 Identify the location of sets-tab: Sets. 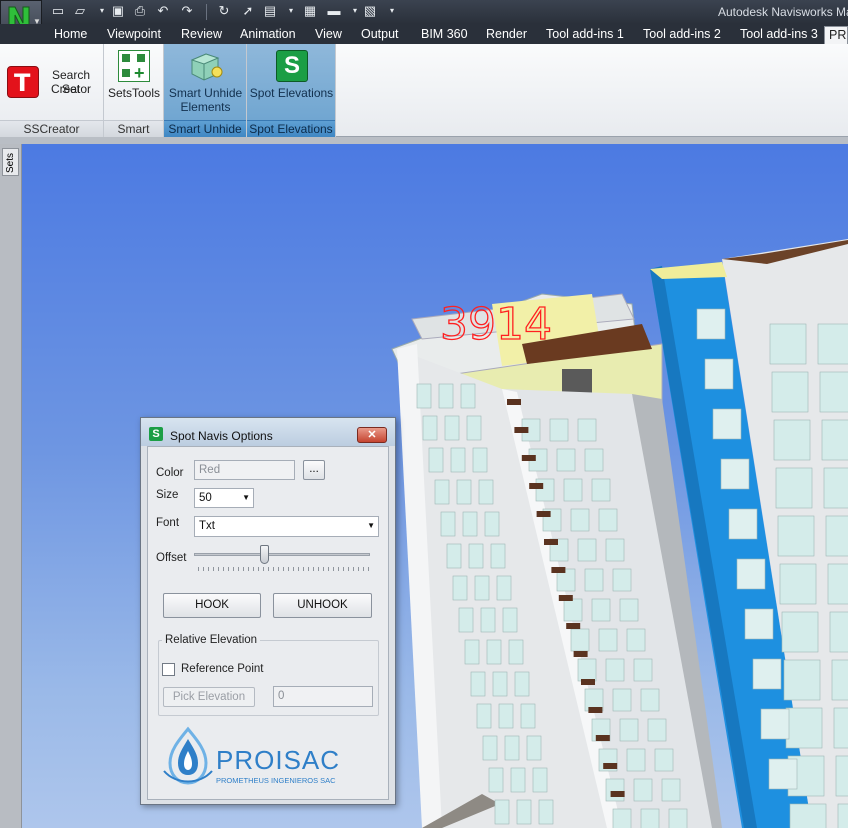
(10, 162).